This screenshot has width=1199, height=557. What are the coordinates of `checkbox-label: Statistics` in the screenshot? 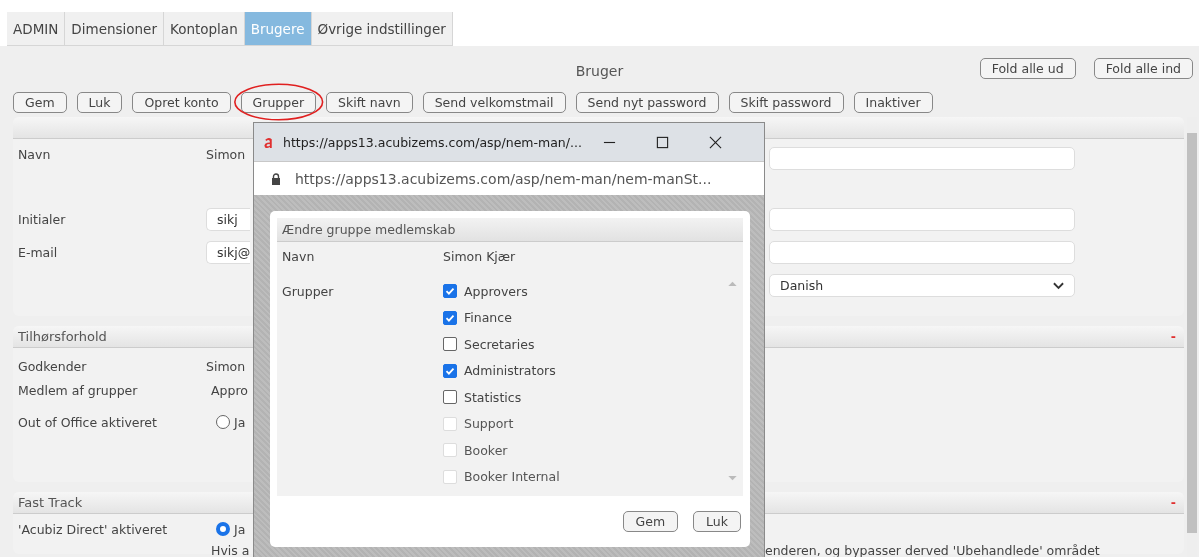 It's located at (493, 397).